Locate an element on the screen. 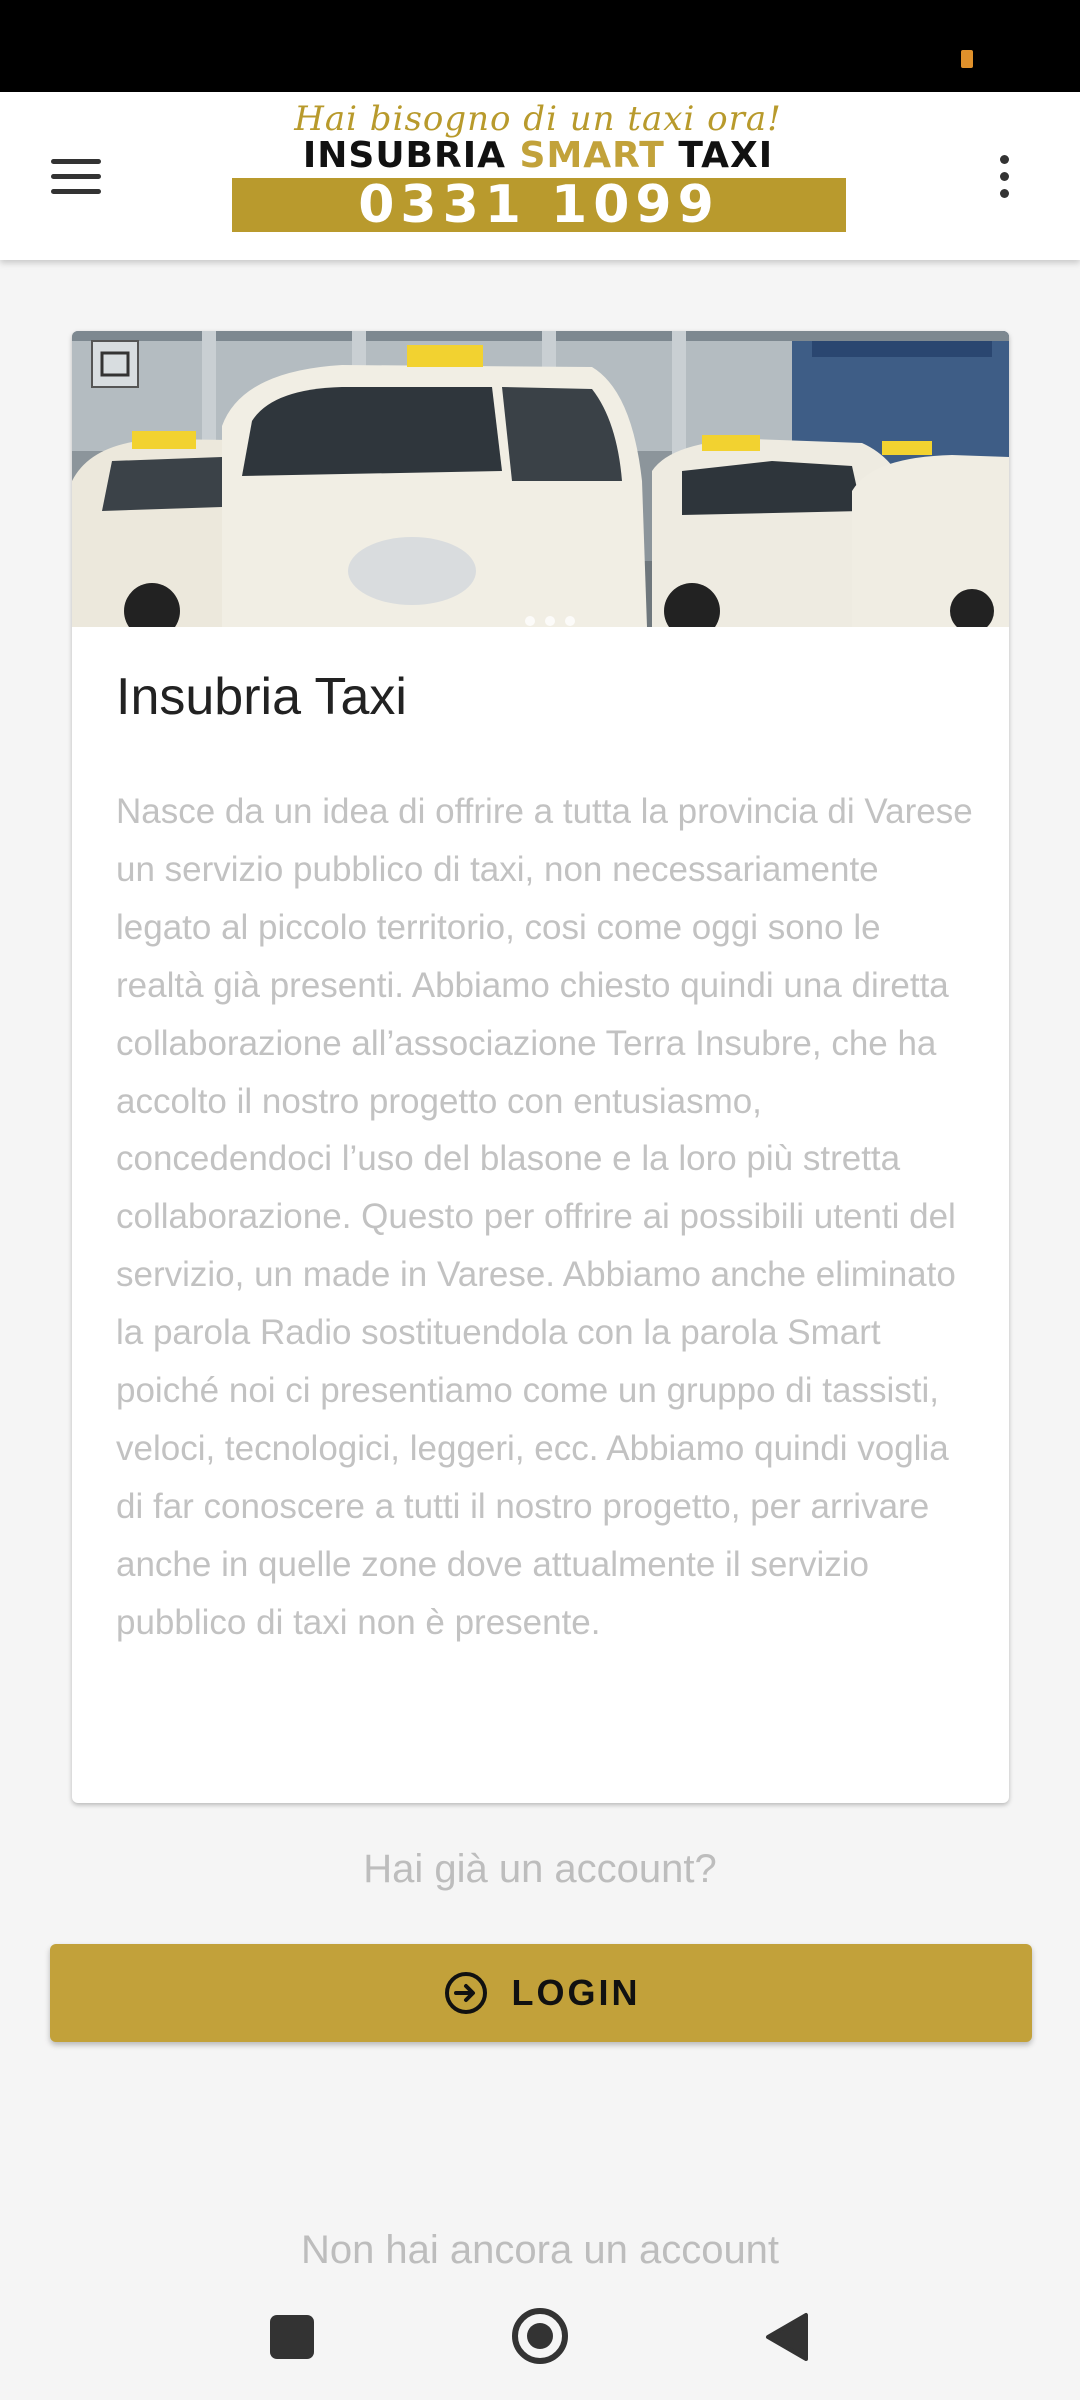 The image size is (1080, 2400). back-triangle-icon is located at coordinates (786, 2337).